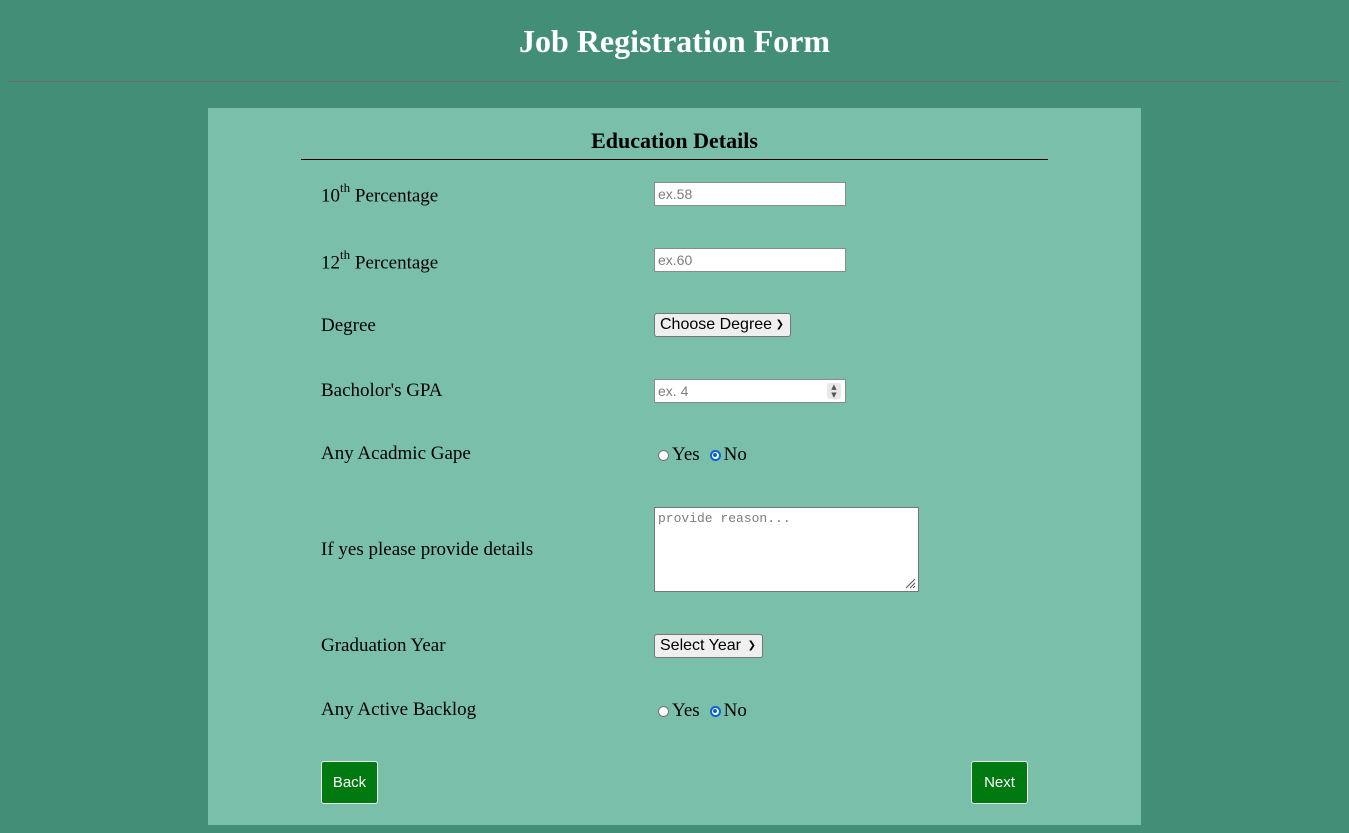 This screenshot has height=833, width=1349. I want to click on tenth-percentage-label: 10th Percentage, so click(380, 193).